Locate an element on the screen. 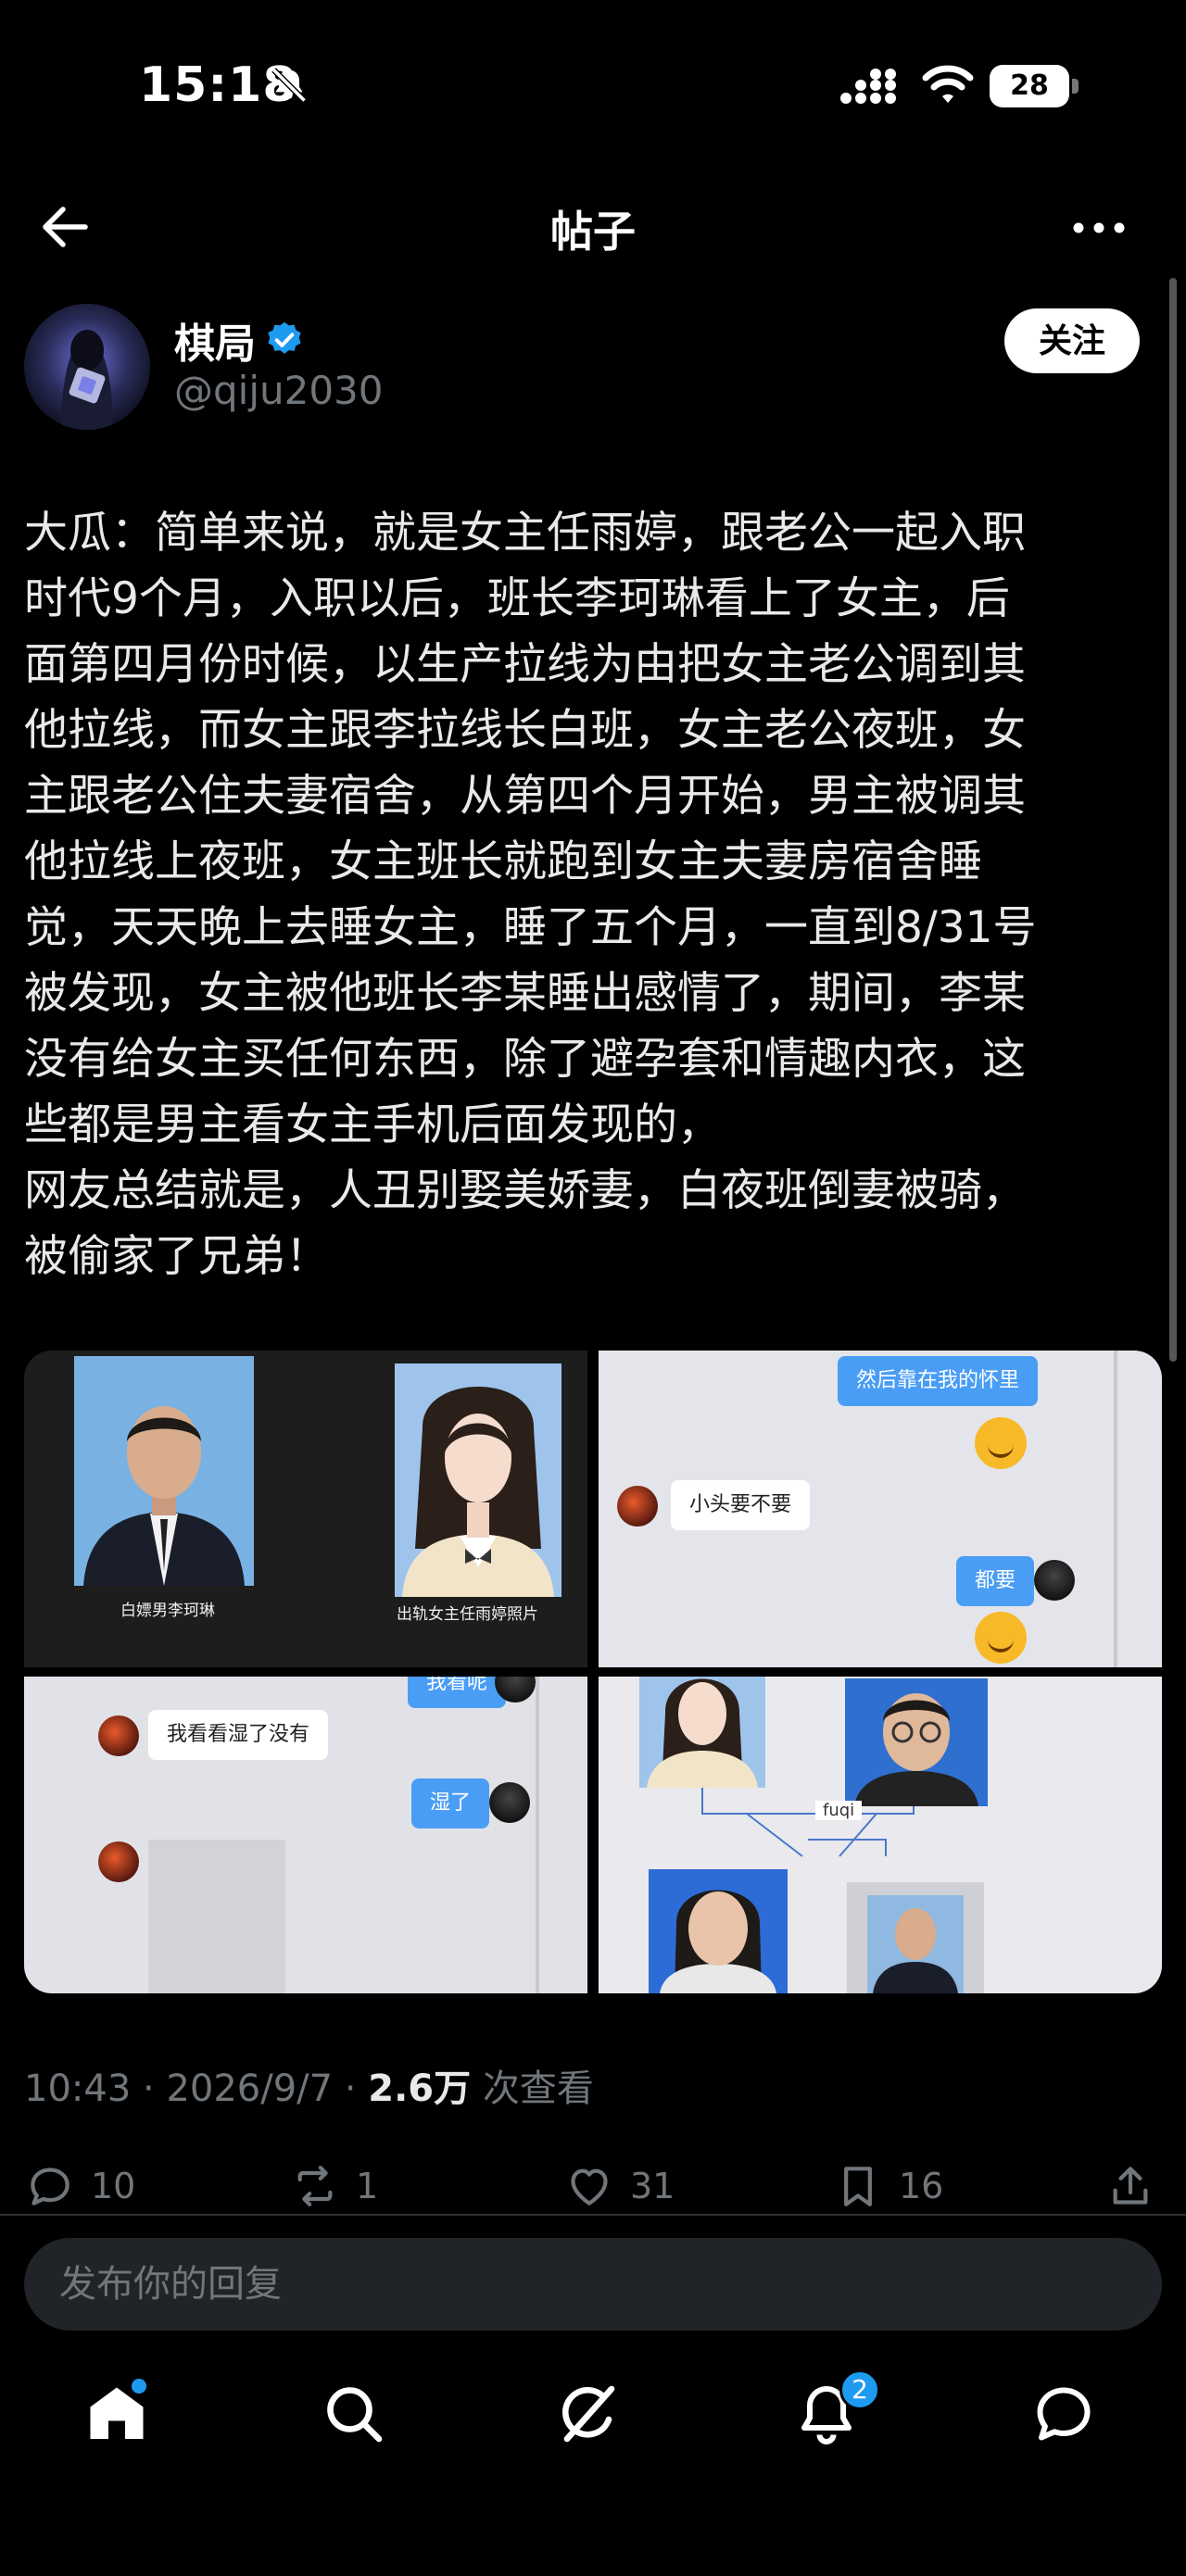  messages-icon is located at coordinates (1064, 2414).